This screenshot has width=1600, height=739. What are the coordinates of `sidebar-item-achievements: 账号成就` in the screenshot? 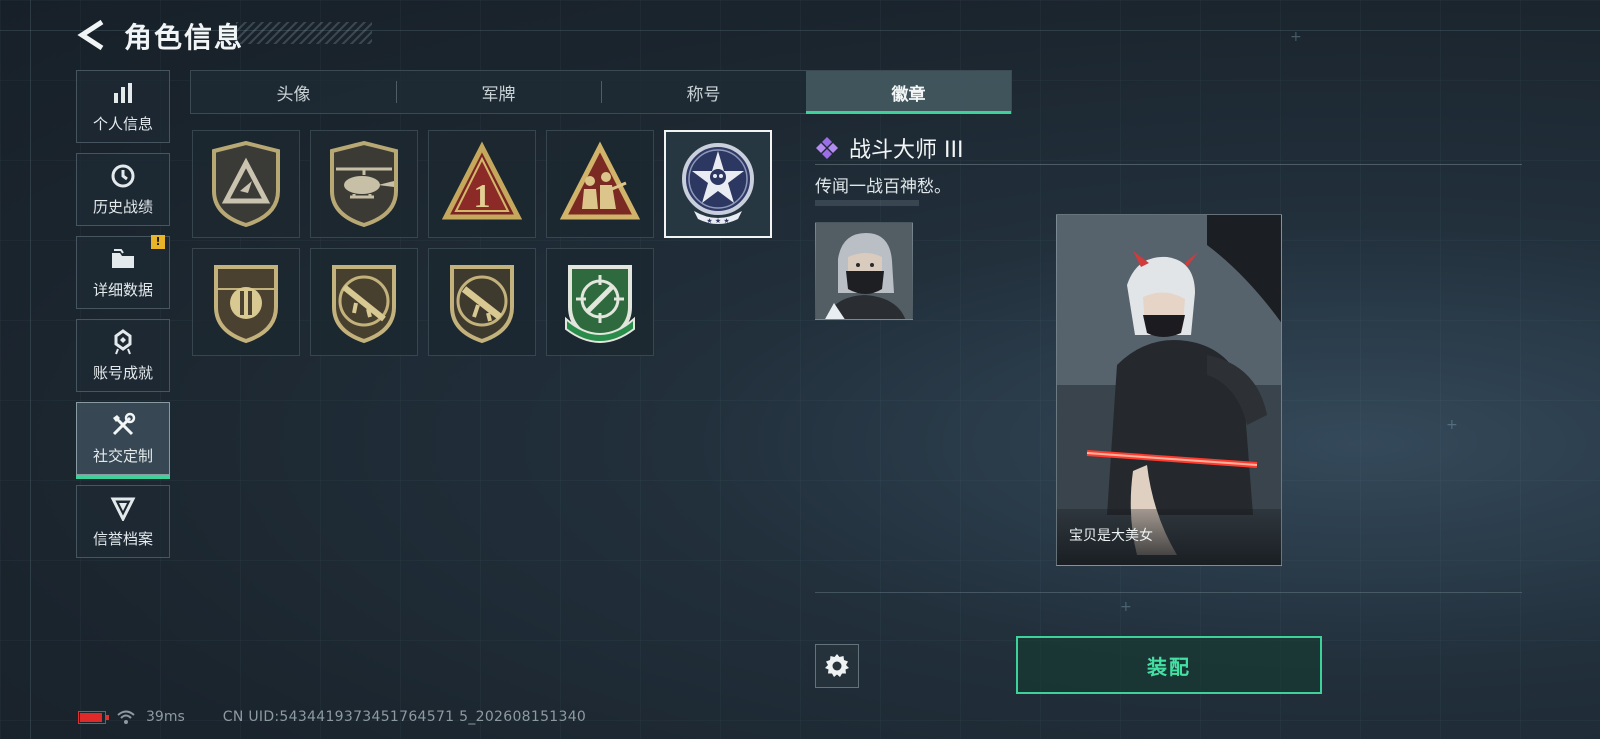 It's located at (123, 355).